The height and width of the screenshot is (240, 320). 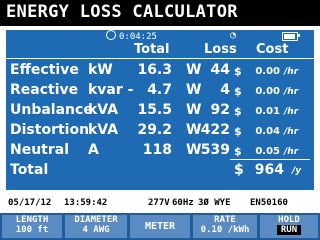 What do you see at coordinates (267, 151) in the screenshot?
I see `row-cost: 0.05` at bounding box center [267, 151].